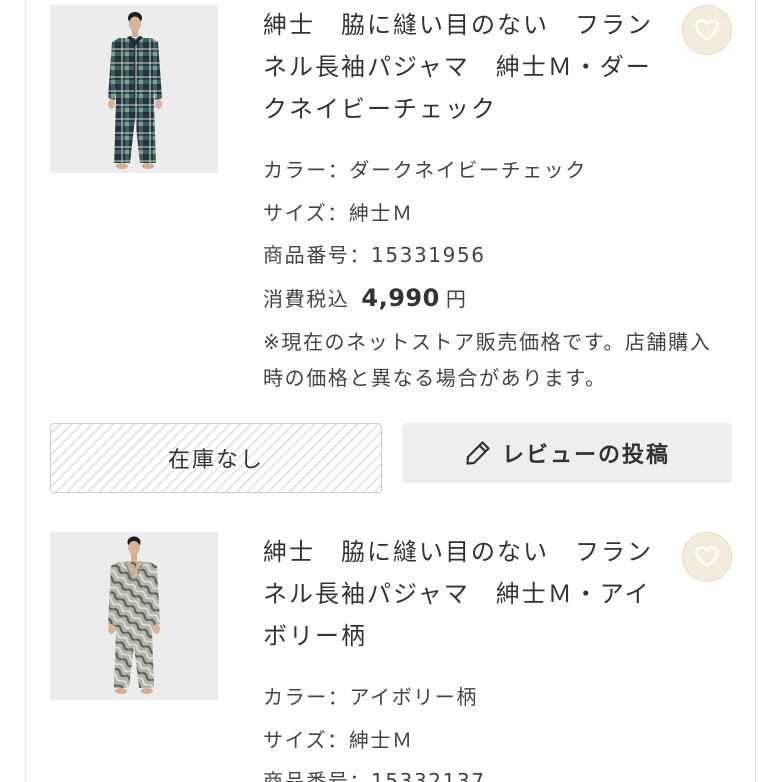  What do you see at coordinates (468, 170) in the screenshot?
I see `color-value: ダークネイビーチェック` at bounding box center [468, 170].